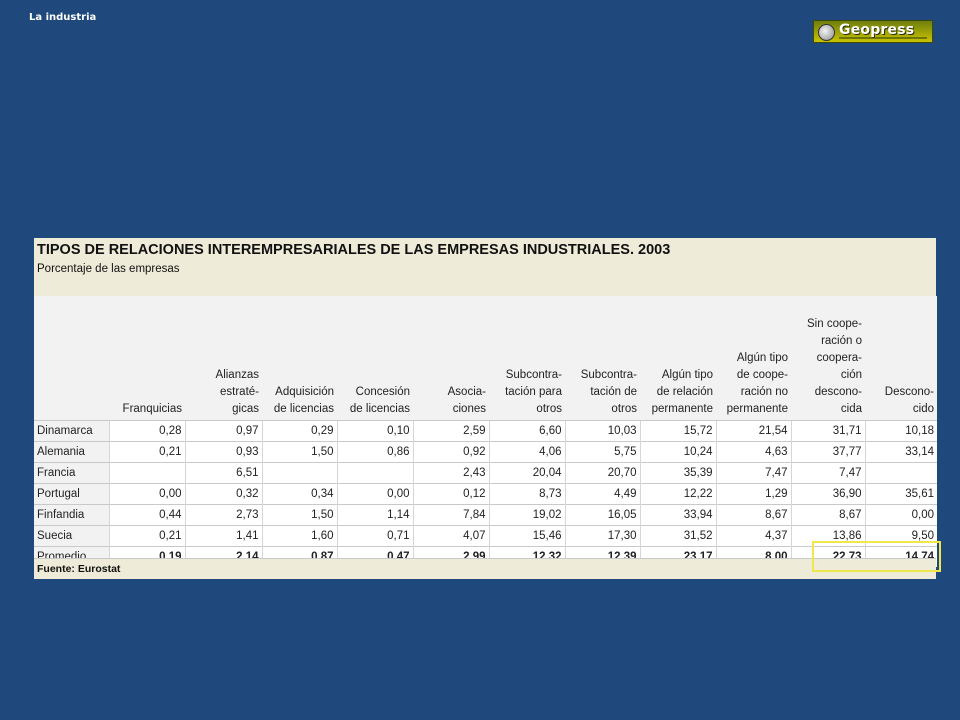 The image size is (960, 720). What do you see at coordinates (223, 431) in the screenshot?
I see `table-cell: 0,97` at bounding box center [223, 431].